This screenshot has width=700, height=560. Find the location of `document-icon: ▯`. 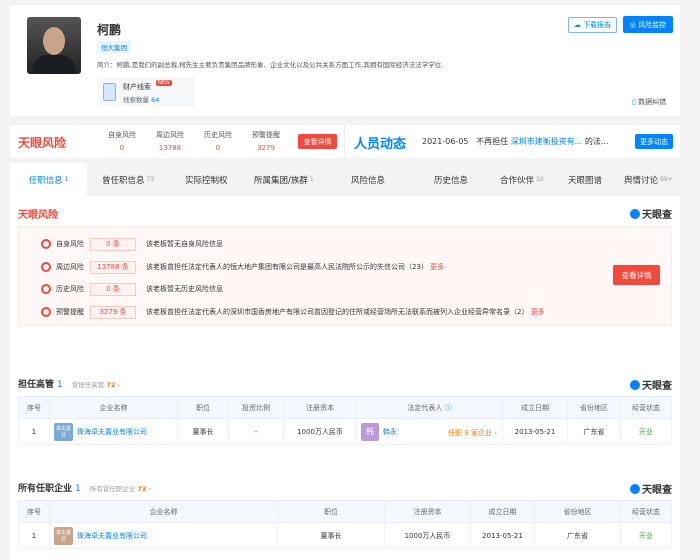

document-icon: ▯ is located at coordinates (634, 102).